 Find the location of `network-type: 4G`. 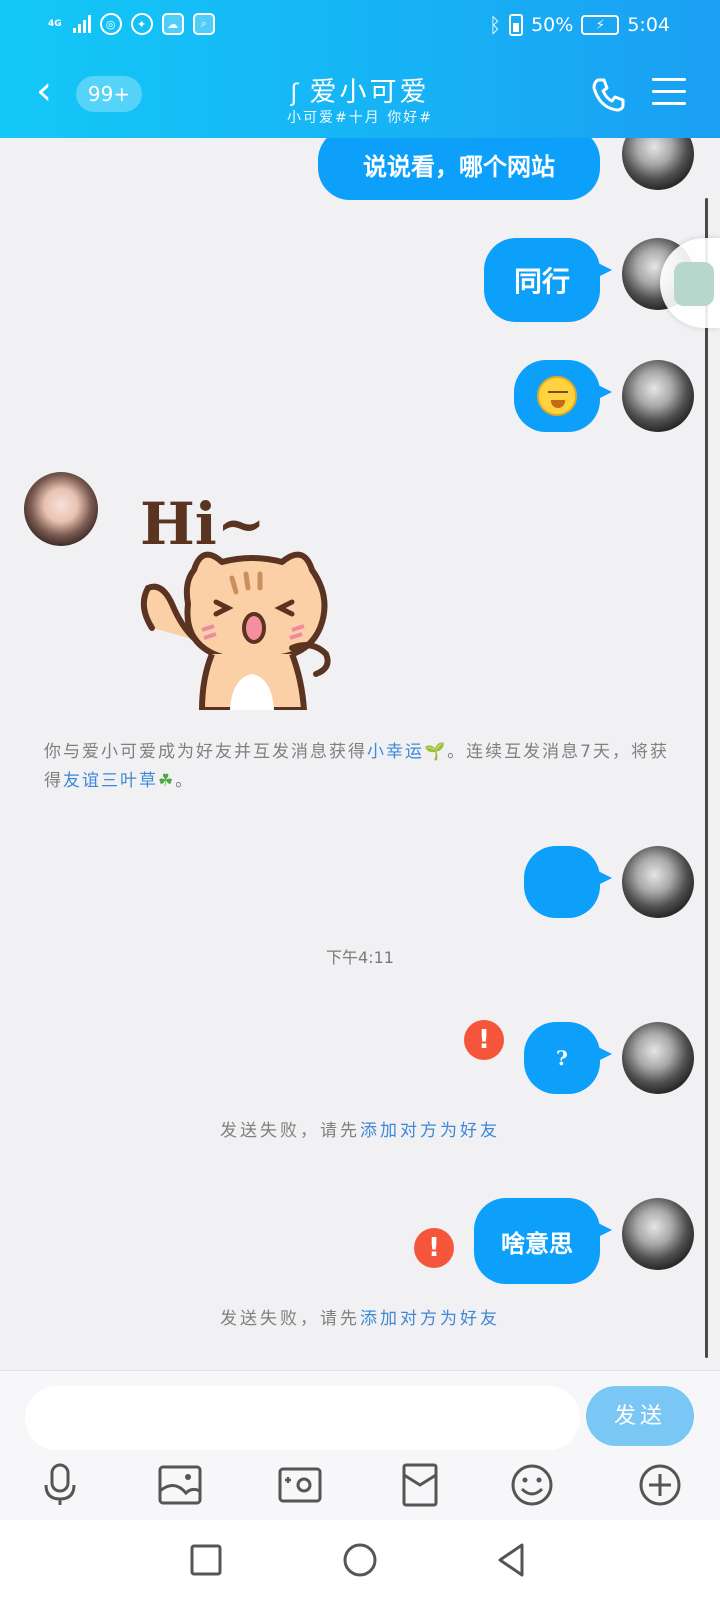

network-type: 4G is located at coordinates (55, 23).